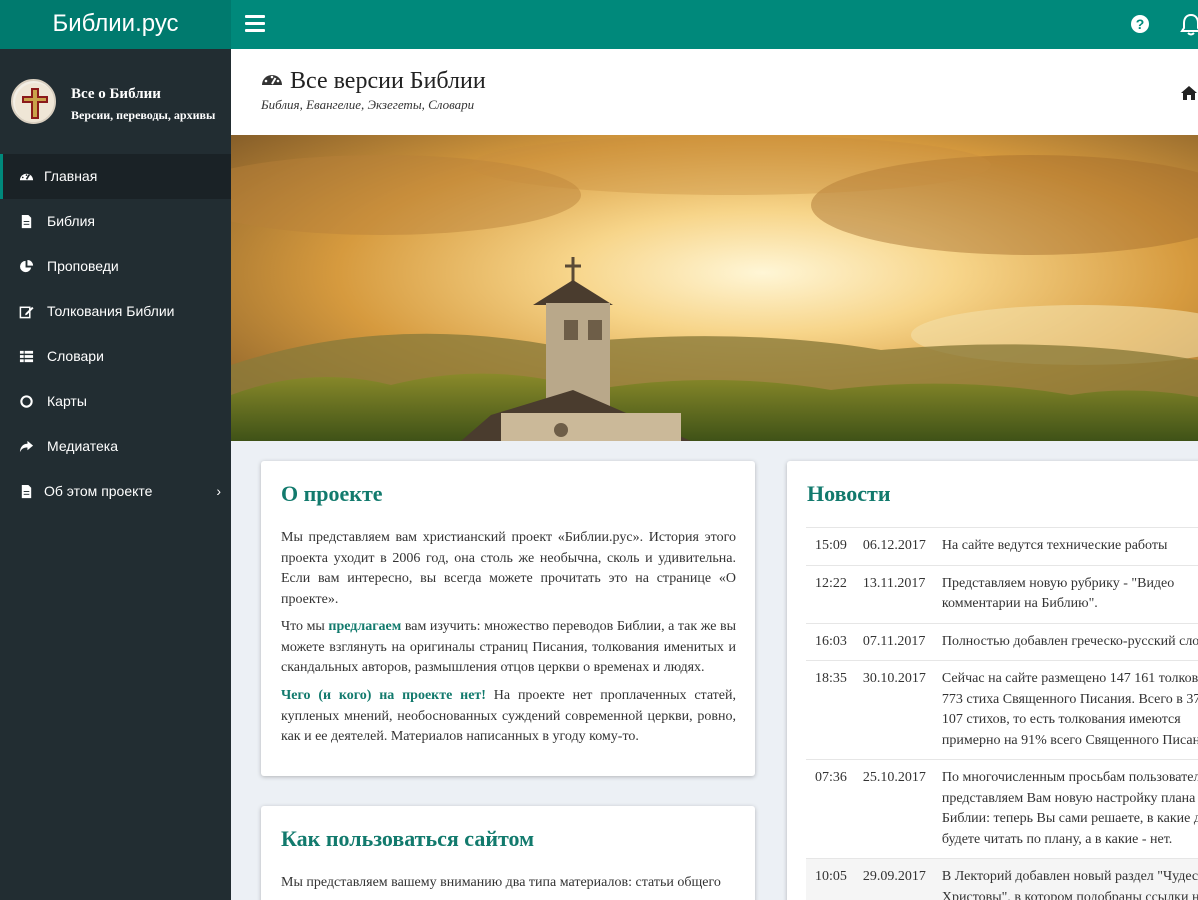  Describe the element at coordinates (894, 710) in the screenshot. I see `news-date: 30.10.2017` at that location.